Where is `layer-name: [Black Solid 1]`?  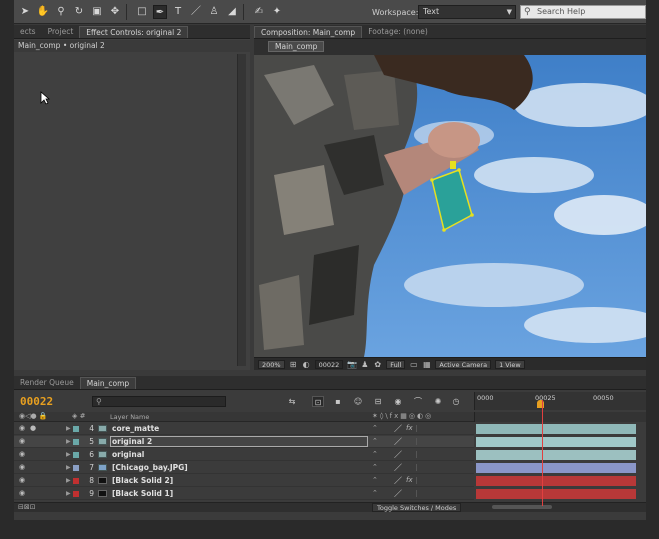 layer-name: [Black Solid 1] is located at coordinates (142, 493).